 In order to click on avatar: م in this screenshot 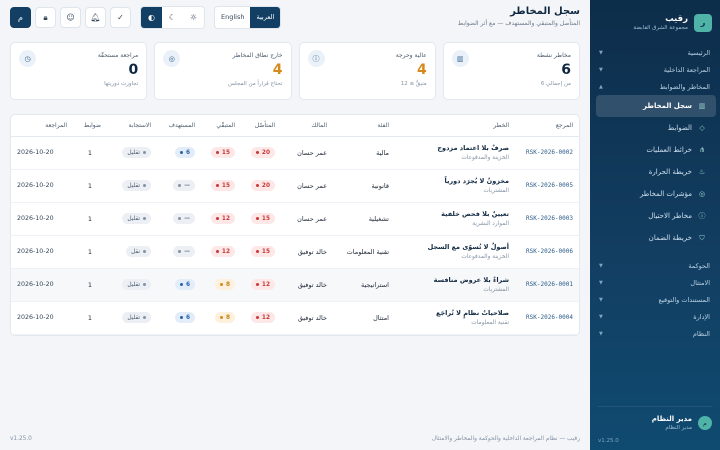, I will do `click(705, 423)`.